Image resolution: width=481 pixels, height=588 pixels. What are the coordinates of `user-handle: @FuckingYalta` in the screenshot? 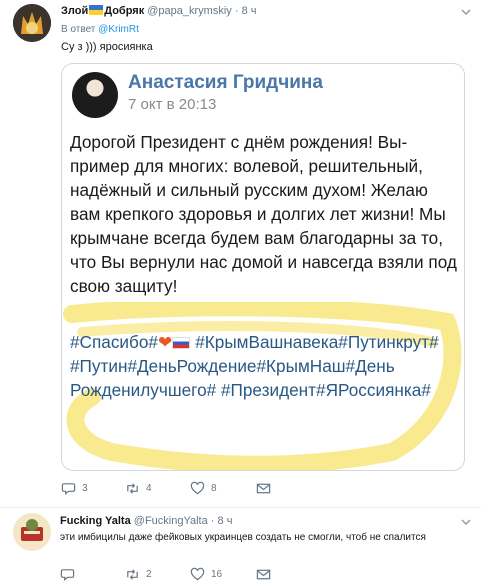 It's located at (171, 521).